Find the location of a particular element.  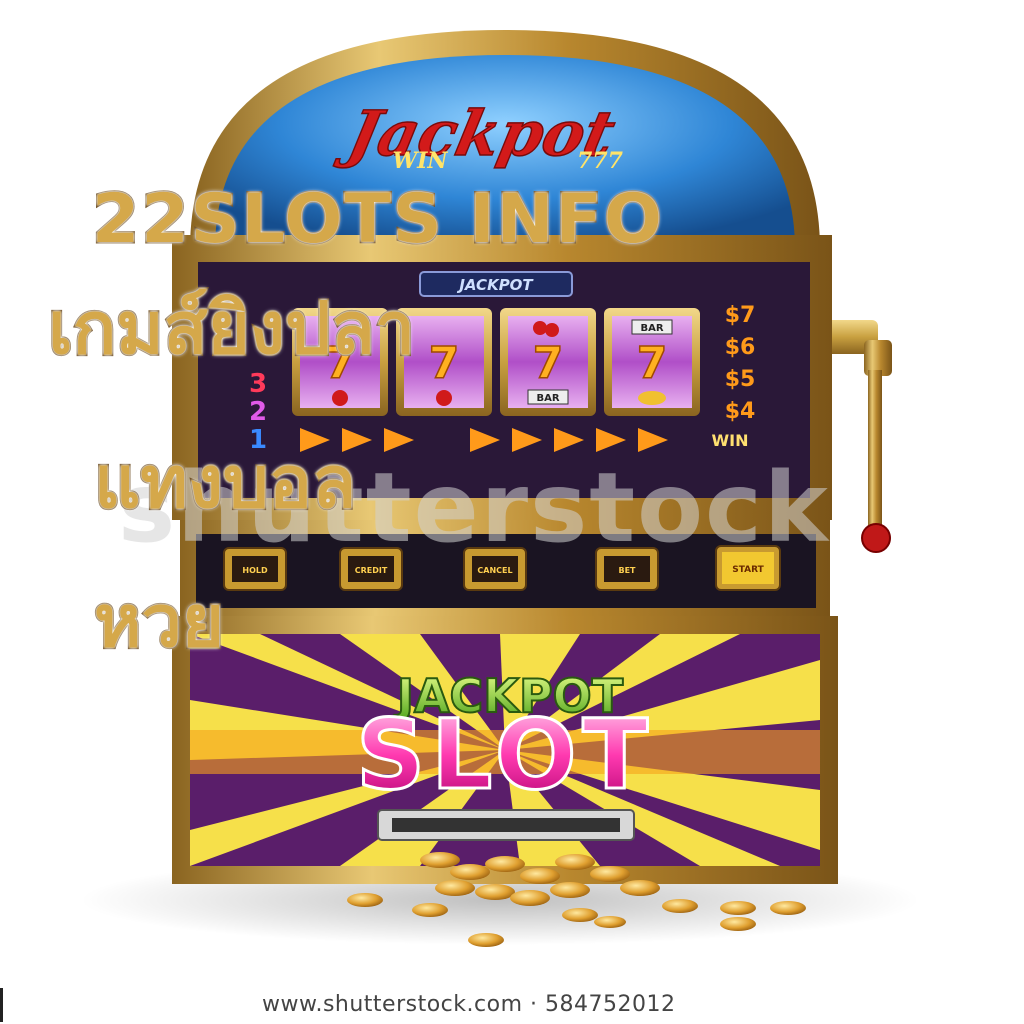

win-label: WIN is located at coordinates (730, 440).